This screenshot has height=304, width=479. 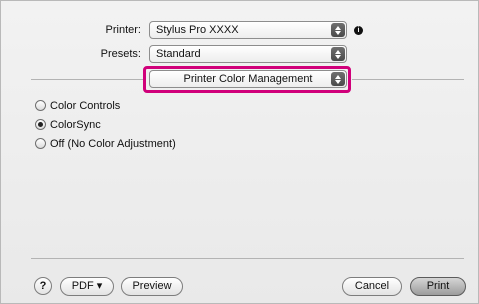 I want to click on printer-popup: Stylus Pro XXXX, so click(x=248, y=30).